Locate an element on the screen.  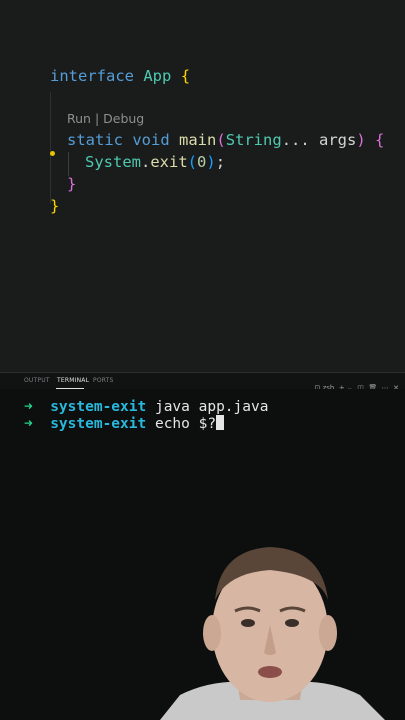
tab-ports: PORTS is located at coordinates (103, 380).